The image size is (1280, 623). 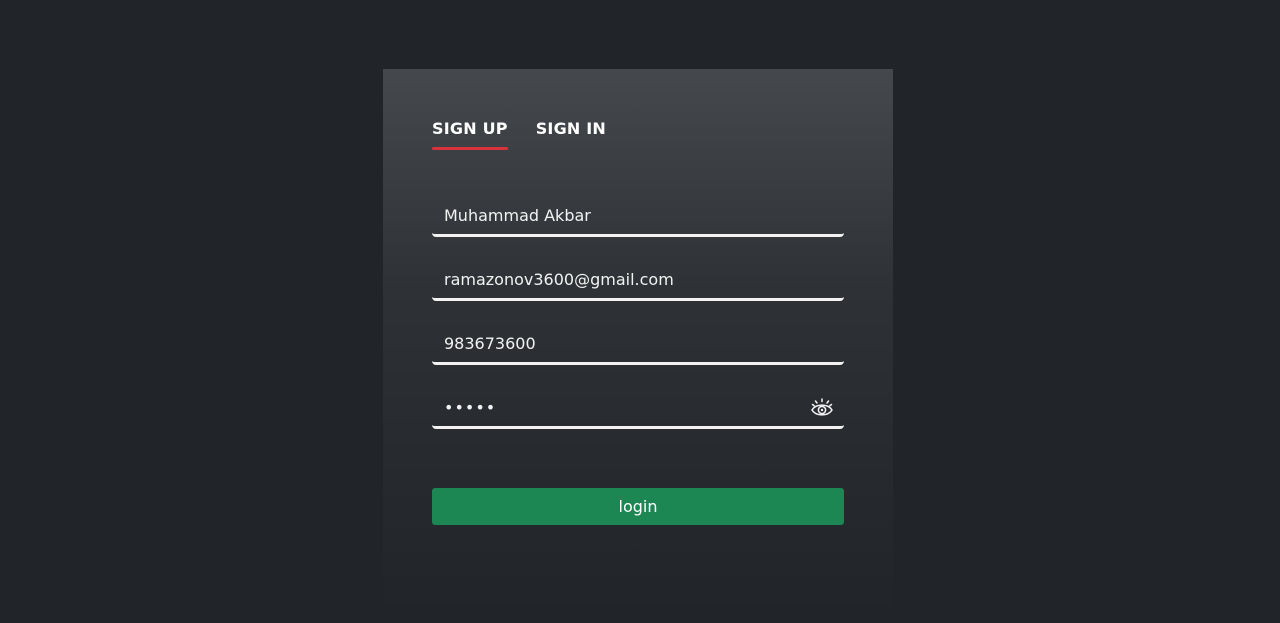 I want to click on password-field-wrapper, so click(x=638, y=409).